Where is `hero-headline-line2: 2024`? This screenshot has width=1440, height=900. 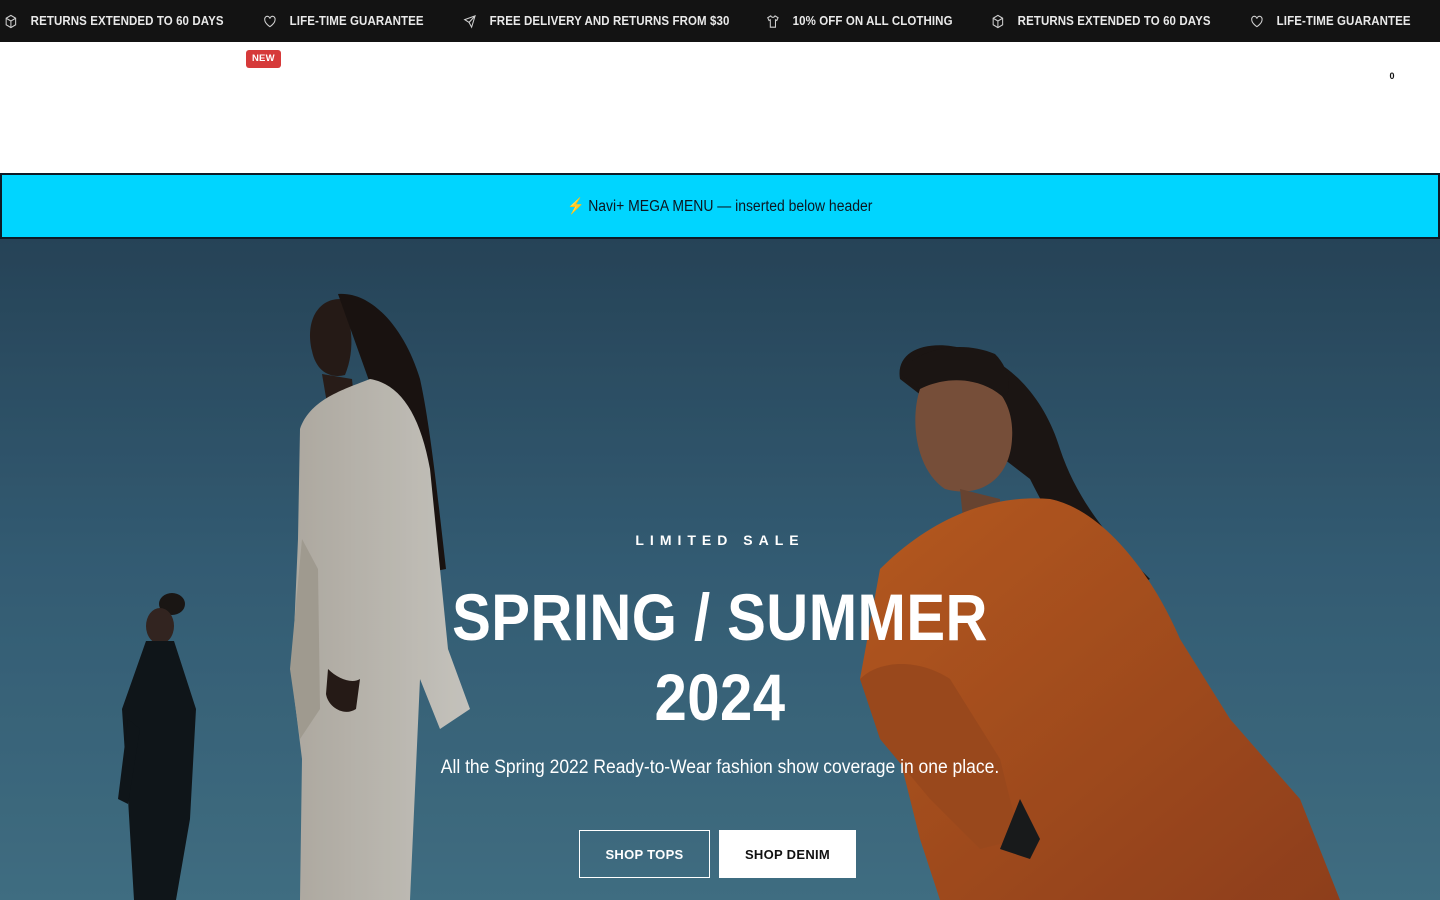
hero-headline-line2: 2024 is located at coordinates (720, 697).